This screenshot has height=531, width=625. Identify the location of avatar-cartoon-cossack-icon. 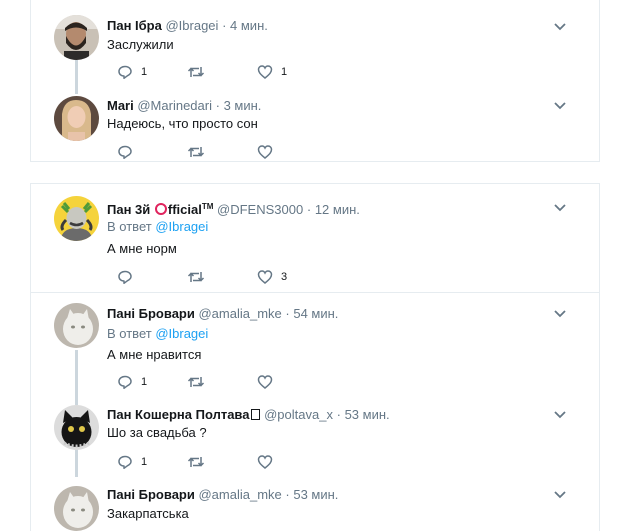
(76, 218).